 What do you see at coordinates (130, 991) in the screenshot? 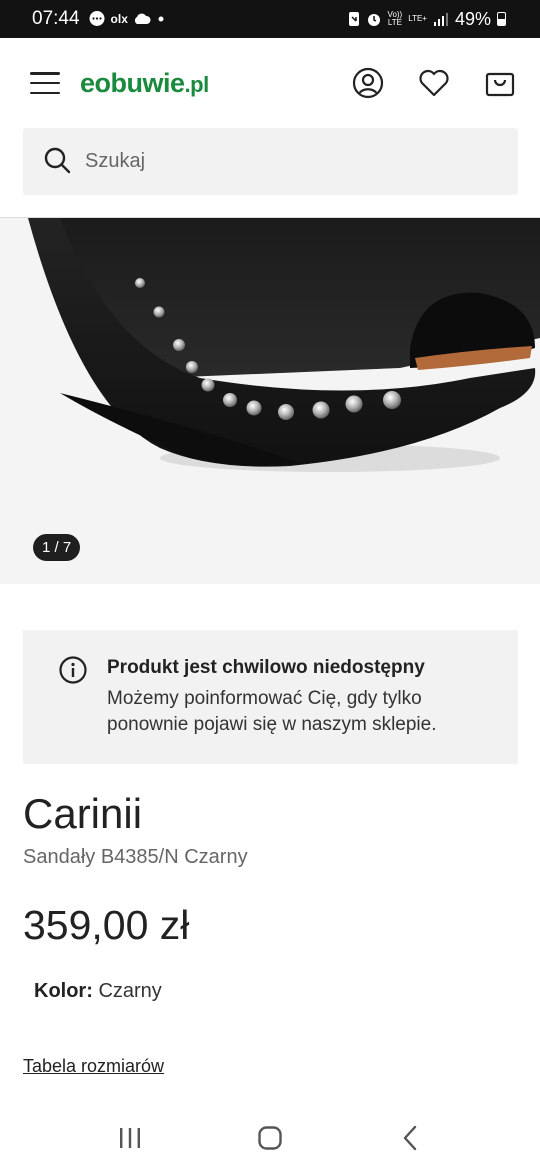
I see `color-value: Czarny` at bounding box center [130, 991].